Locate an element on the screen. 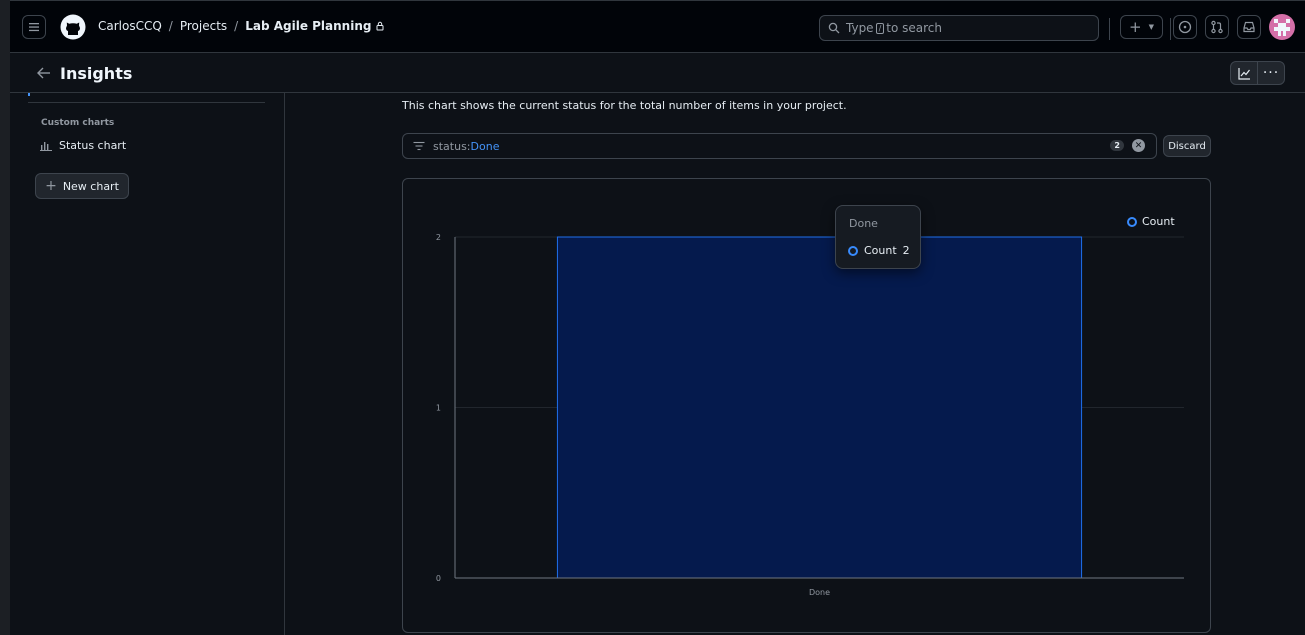 Image resolution: width=1305 pixels, height=635 pixels. chart-tooltip: Done Count 2 is located at coordinates (878, 237).